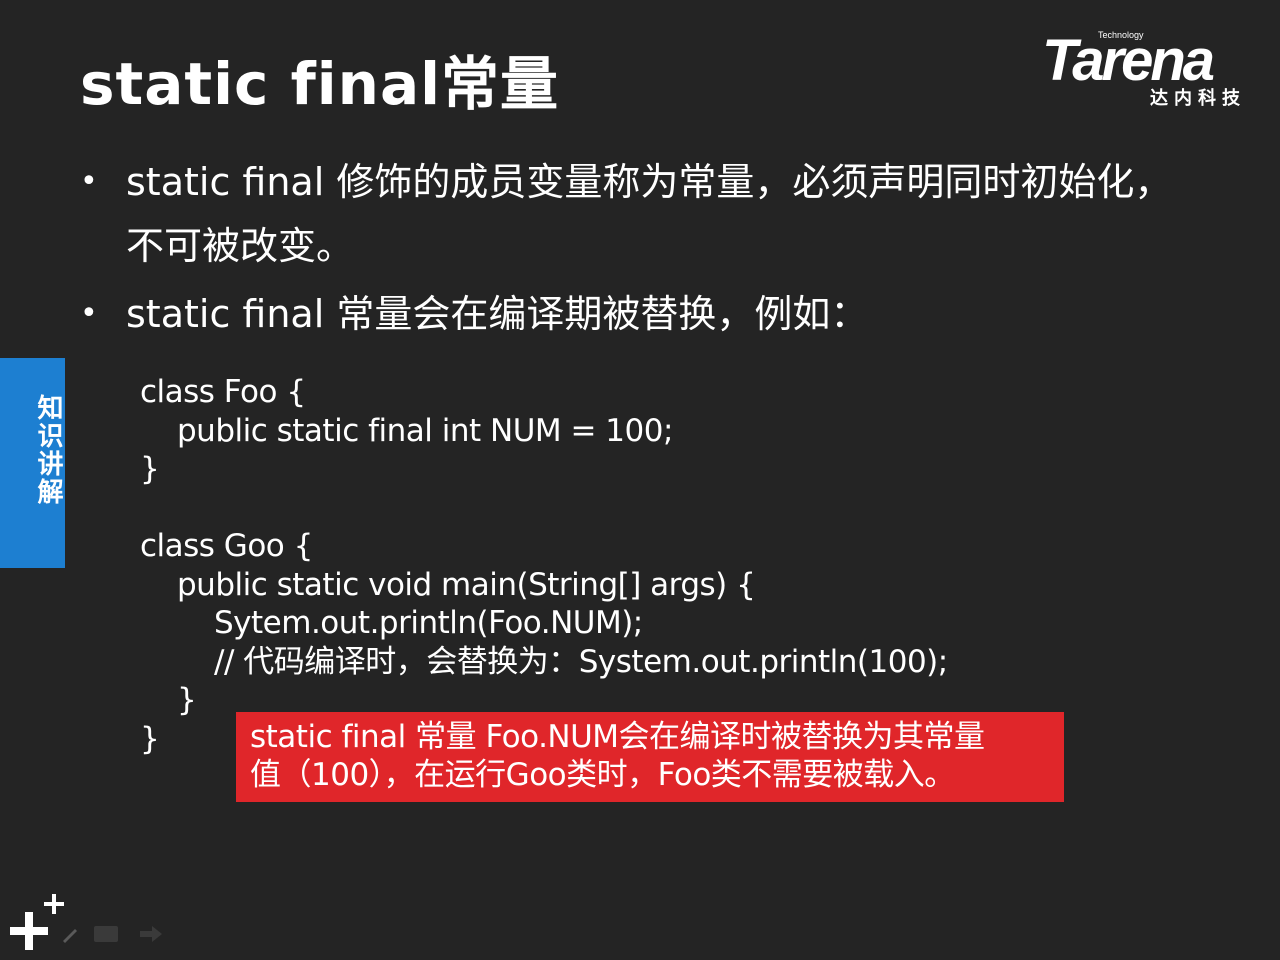 The height and width of the screenshot is (960, 1280). Describe the element at coordinates (150, 469) in the screenshot. I see `code-line: }` at that location.